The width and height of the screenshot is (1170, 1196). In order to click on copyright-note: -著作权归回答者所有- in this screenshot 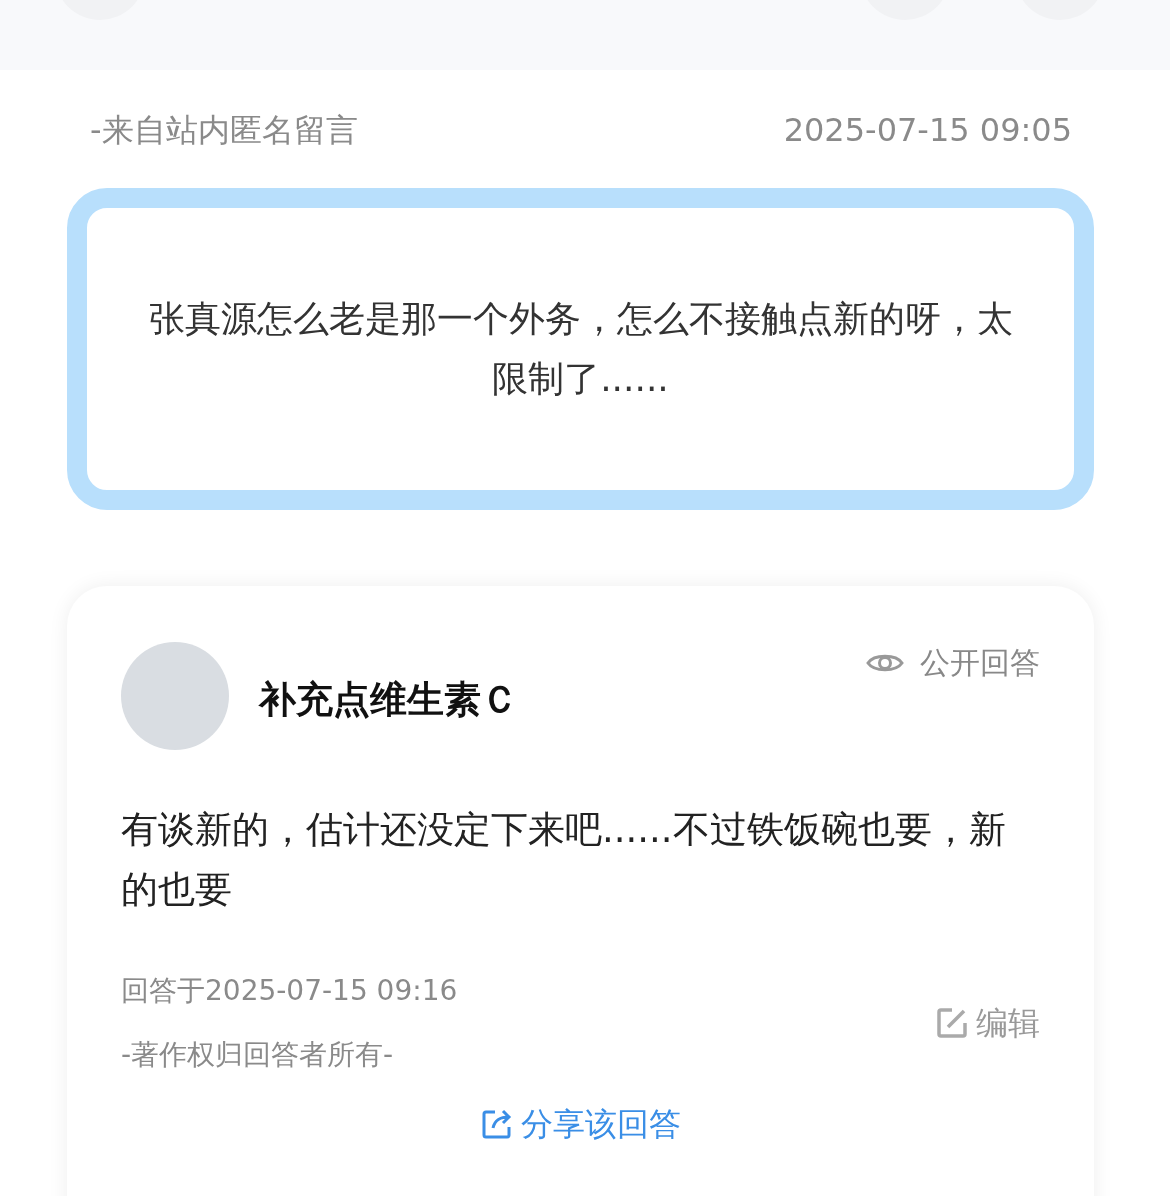, I will do `click(258, 1055)`.